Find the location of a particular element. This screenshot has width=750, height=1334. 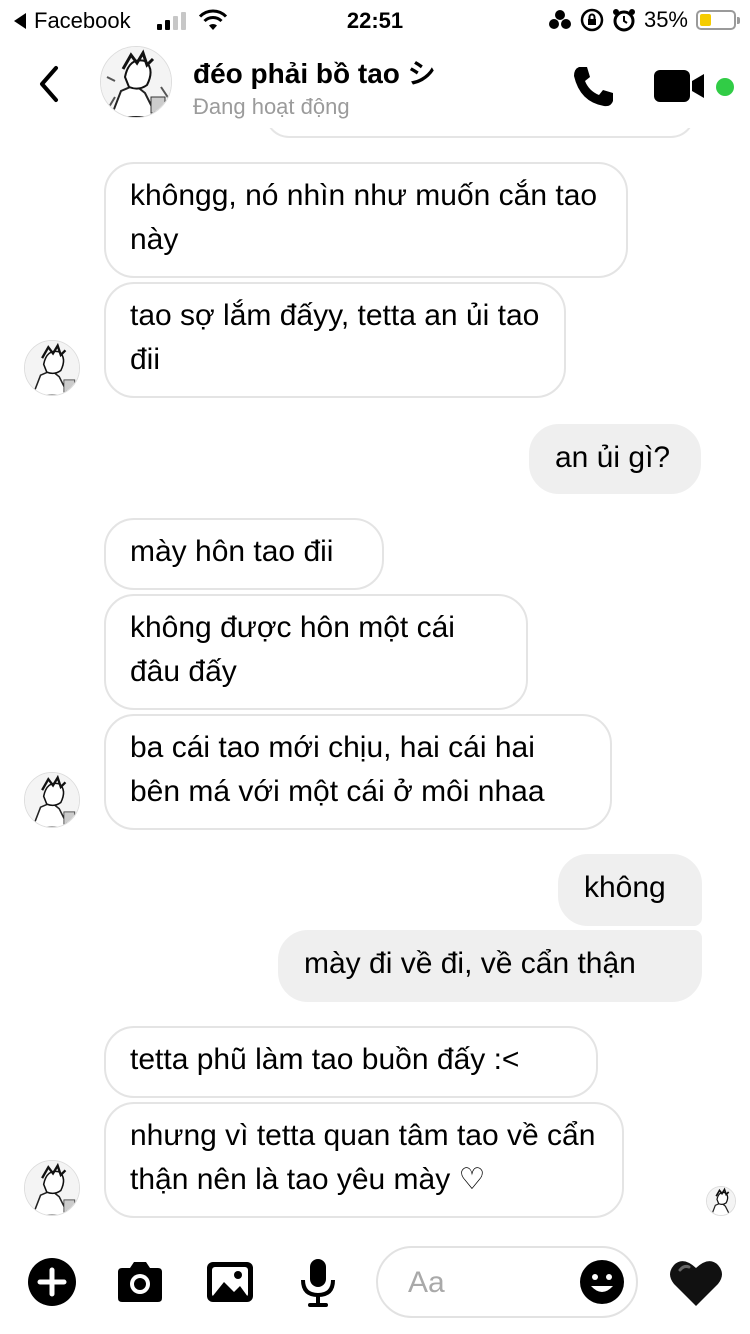

contact-name: đéo phải bồ tao シ is located at coordinates (314, 72).